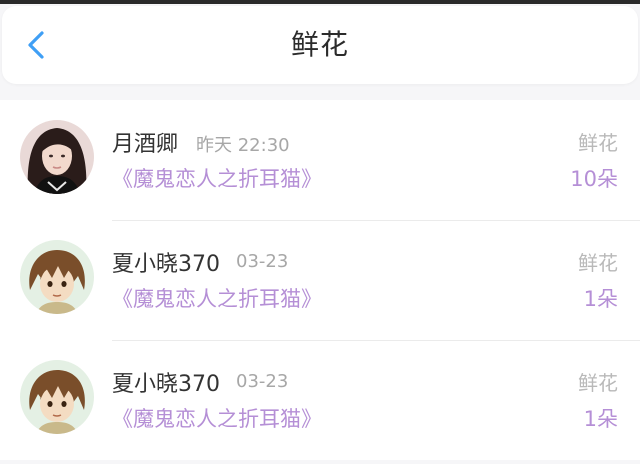 The height and width of the screenshot is (464, 640). Describe the element at coordinates (320, 2) in the screenshot. I see `status-bar-edge` at that location.